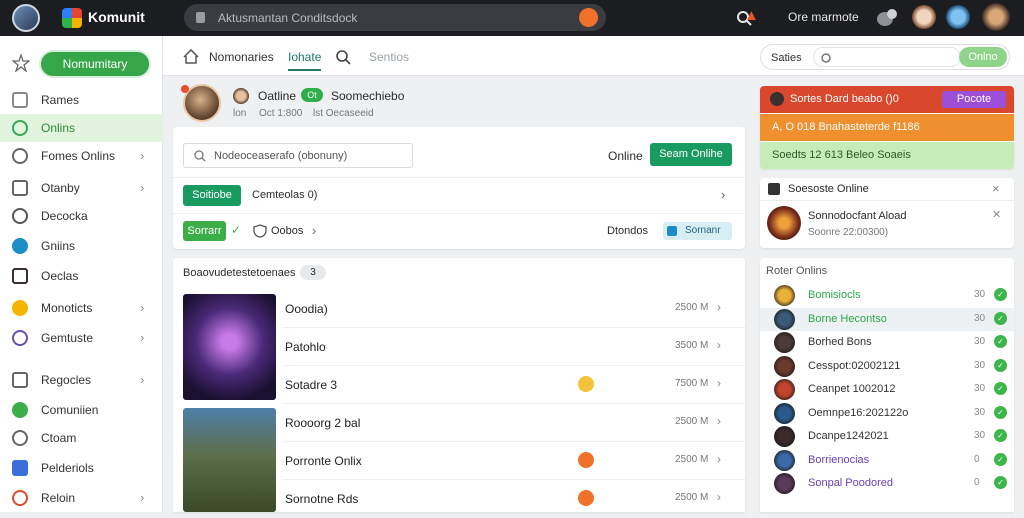  I want to click on status-badge-icon, so click(586, 498).